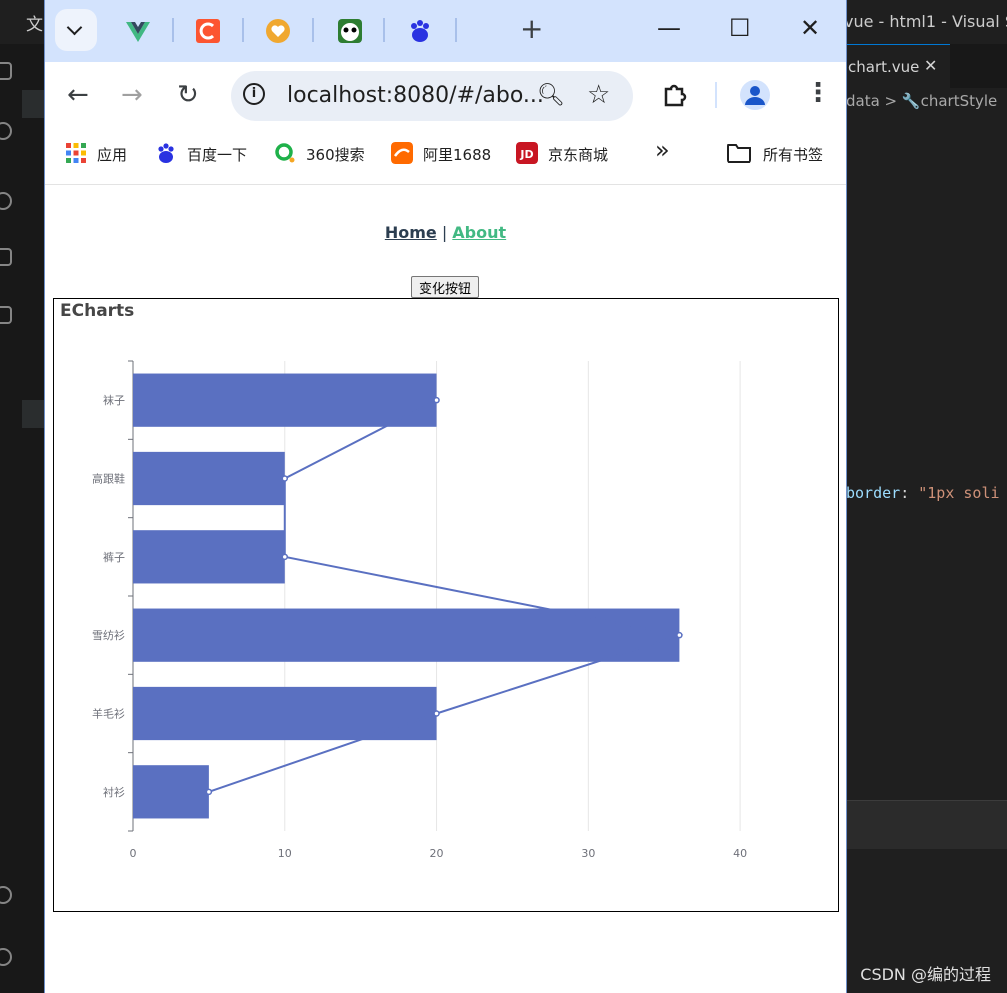 This screenshot has width=1007, height=993. I want to click on zoom-icon: 🔍︎, so click(551, 95).